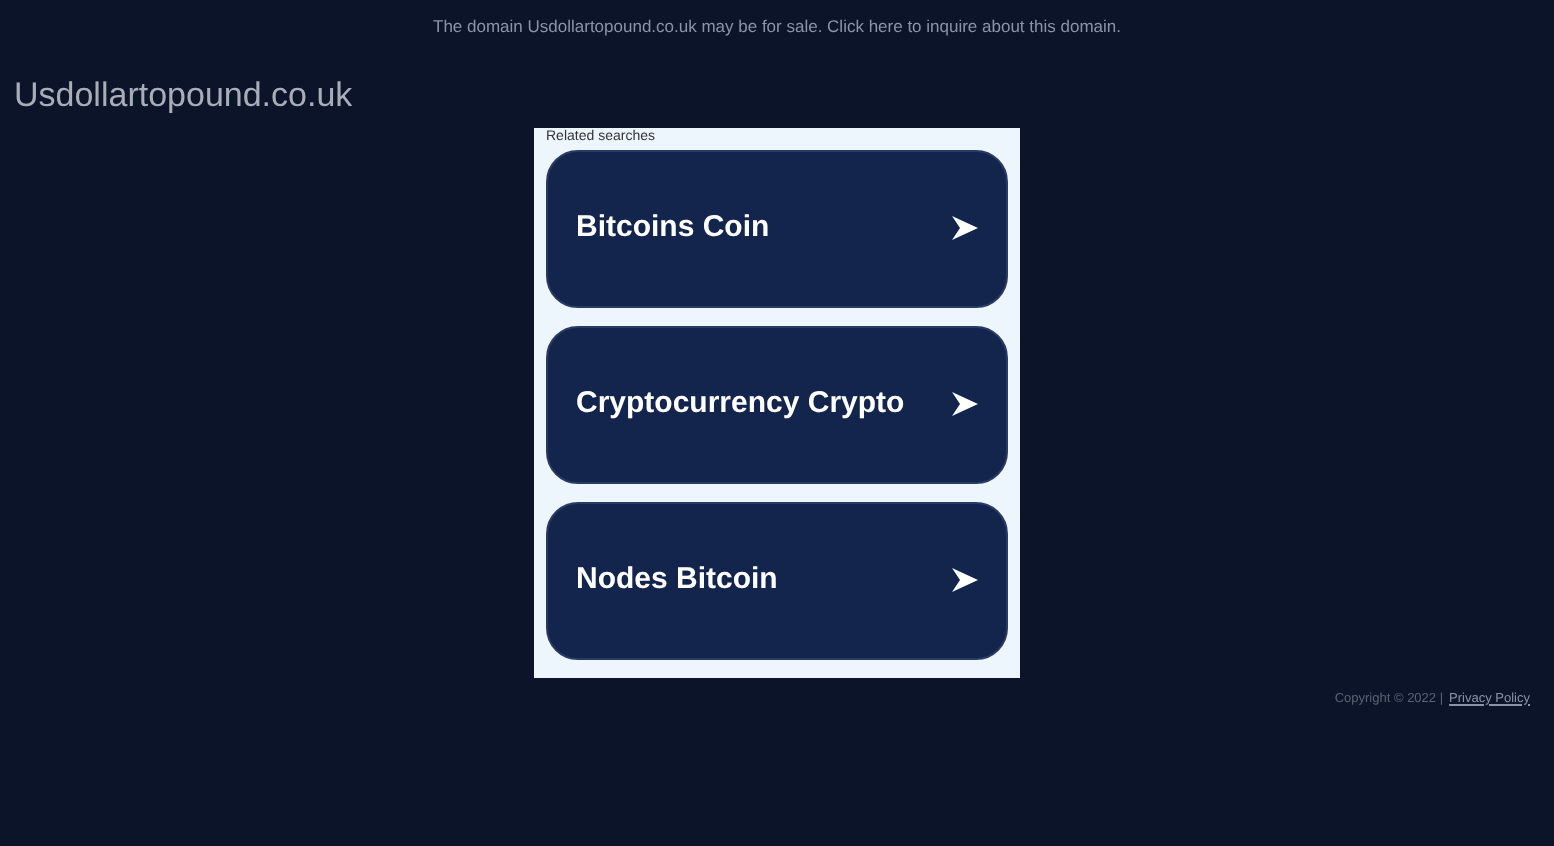 The image size is (1554, 846). Describe the element at coordinates (777, 404) in the screenshot. I see `search-link: Cryptocurrency Crypto` at that location.